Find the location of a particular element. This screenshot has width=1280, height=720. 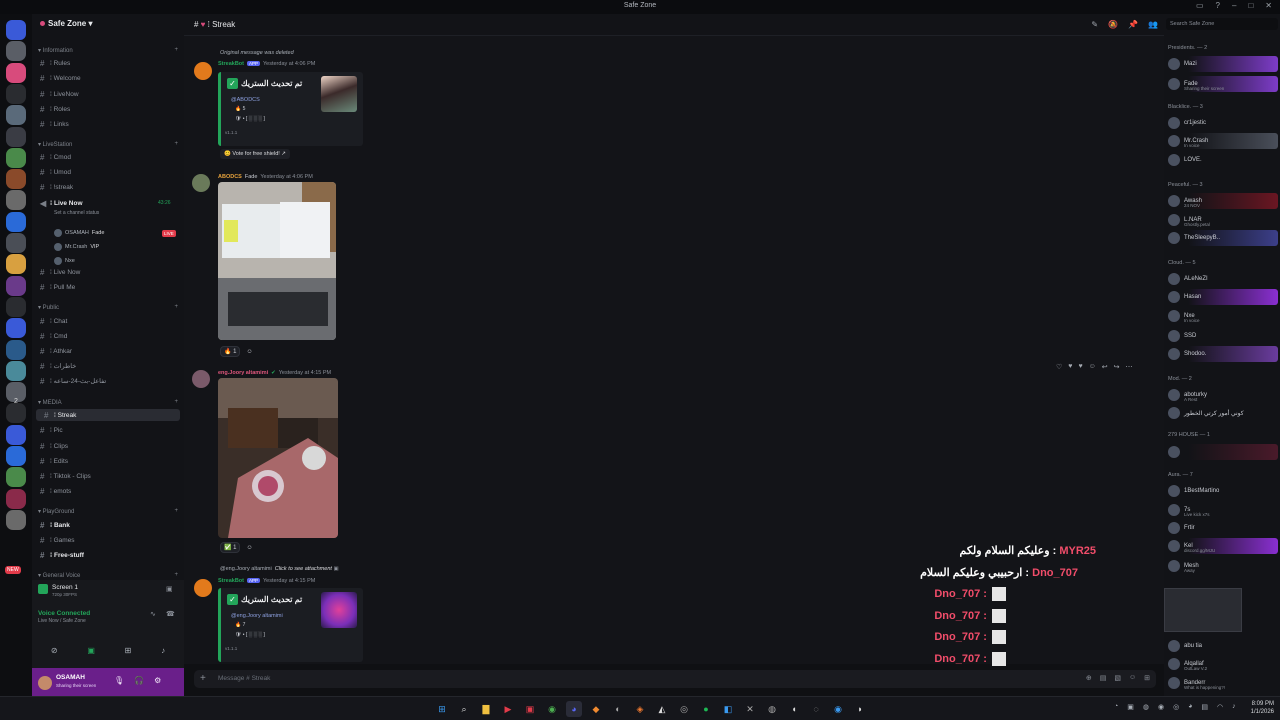

channel-item: # ⁞ Pic is located at coordinates (108, 430).